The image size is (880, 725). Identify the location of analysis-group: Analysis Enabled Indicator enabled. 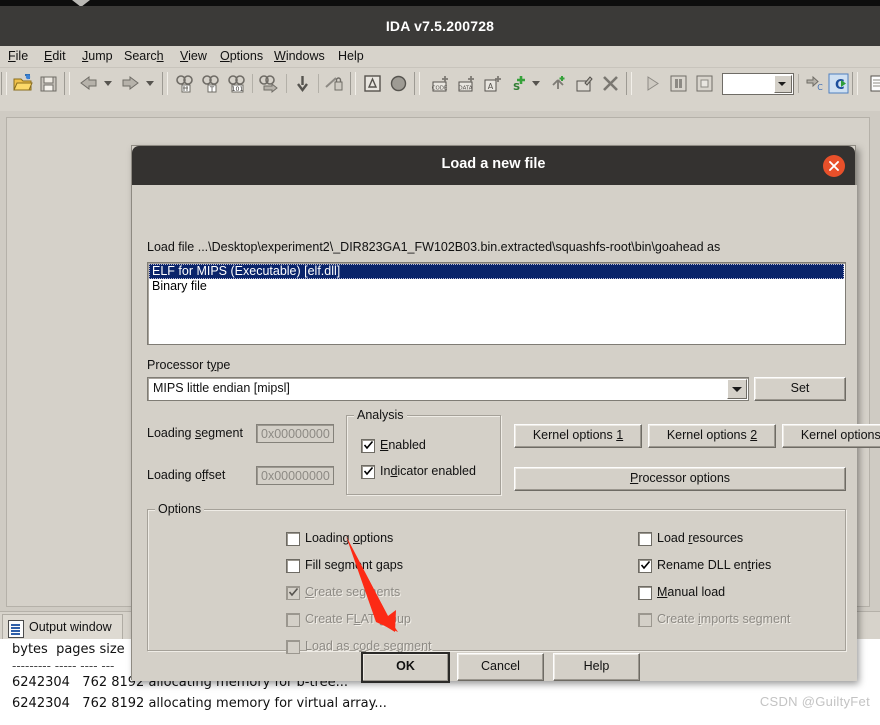
(423, 451).